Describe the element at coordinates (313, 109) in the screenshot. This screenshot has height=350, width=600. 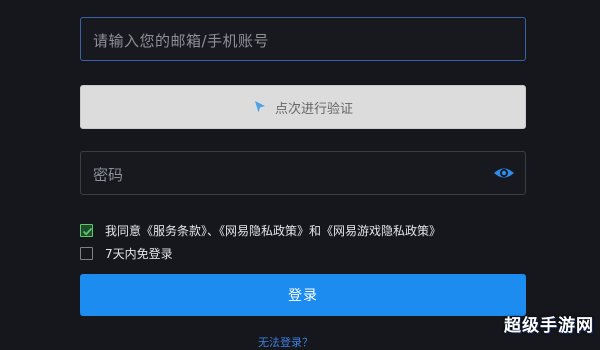
I see `captcha-label: 点次进行验证` at that location.